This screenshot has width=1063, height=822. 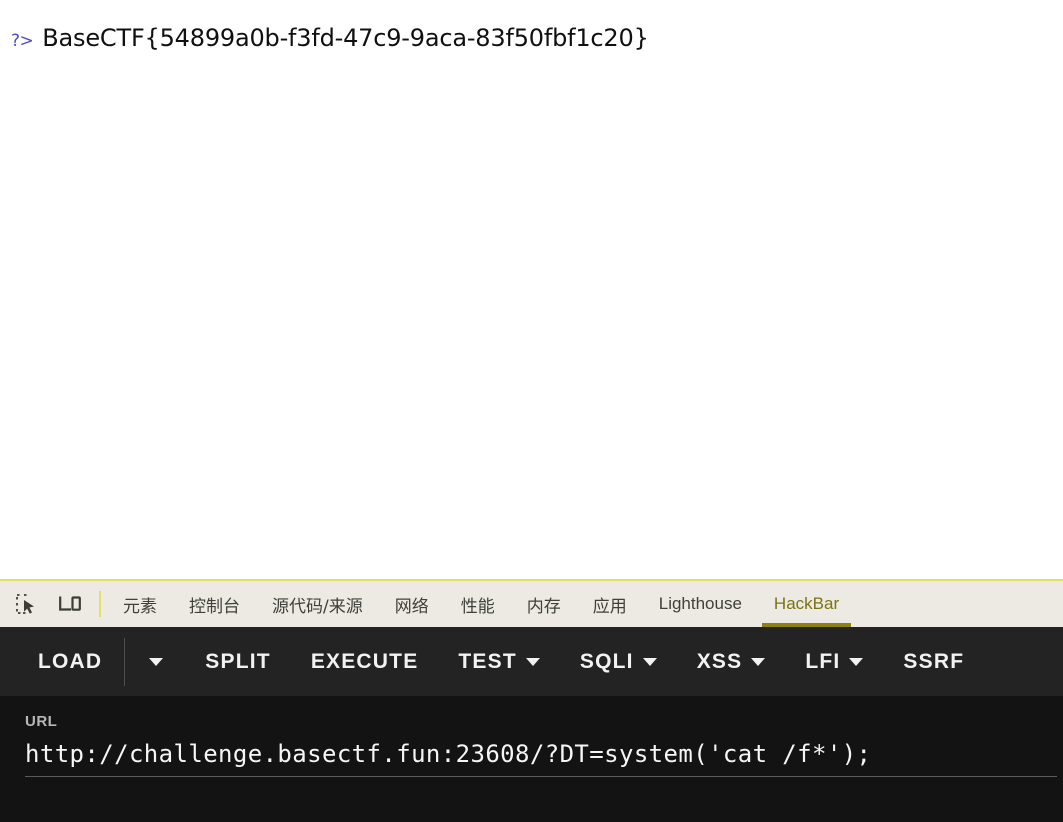 What do you see at coordinates (22, 41) in the screenshot?
I see `php-close-tag-icon: ?>` at bounding box center [22, 41].